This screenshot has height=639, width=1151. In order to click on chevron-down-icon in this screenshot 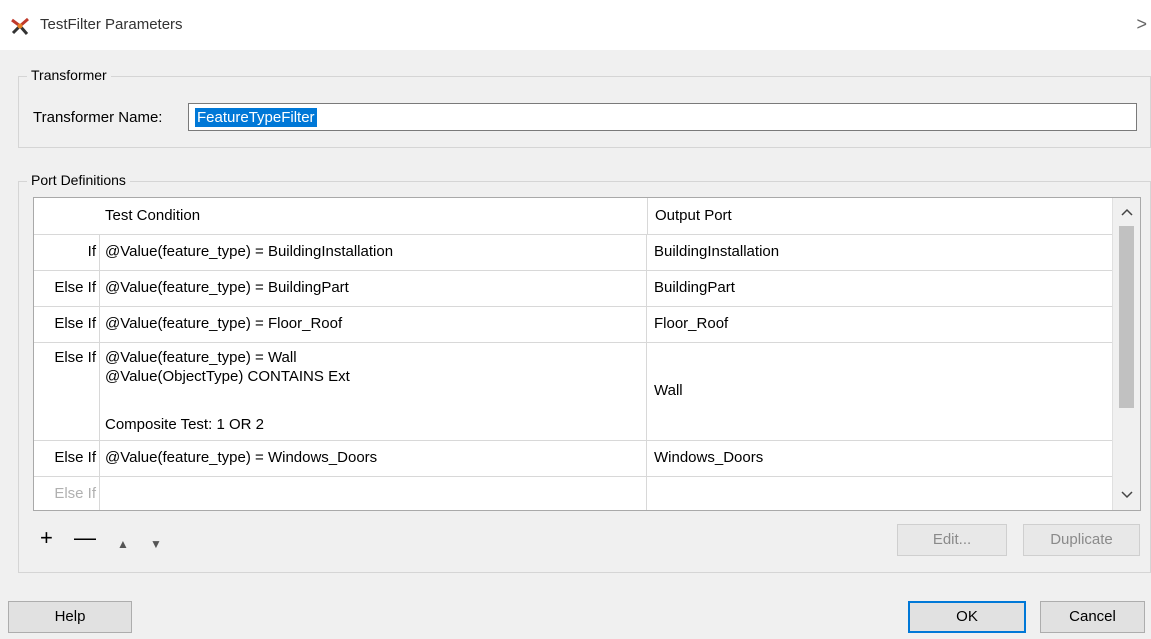, I will do `click(1126, 495)`.